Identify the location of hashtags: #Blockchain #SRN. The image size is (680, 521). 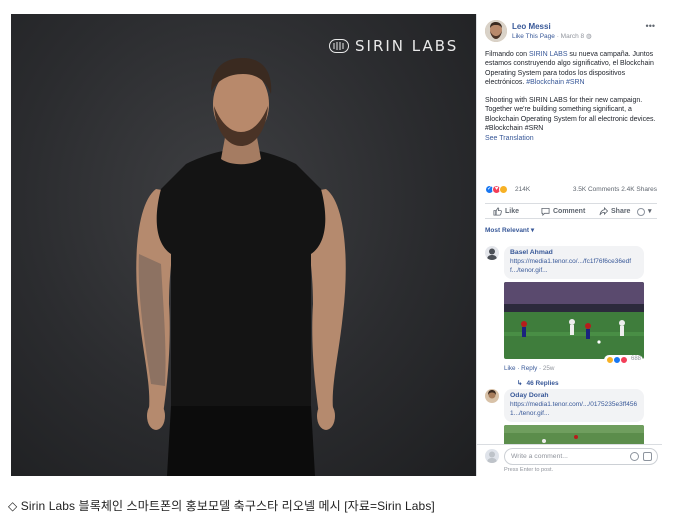
(555, 82).